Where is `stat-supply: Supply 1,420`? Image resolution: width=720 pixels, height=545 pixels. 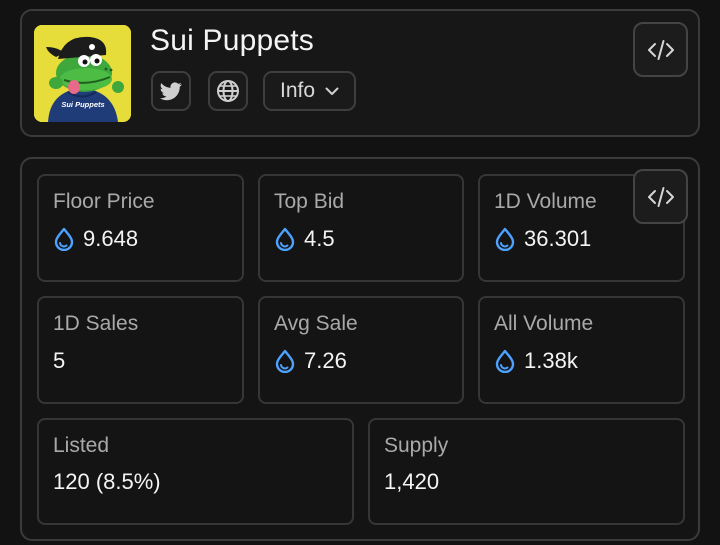
stat-supply: Supply 1,420 is located at coordinates (526, 471).